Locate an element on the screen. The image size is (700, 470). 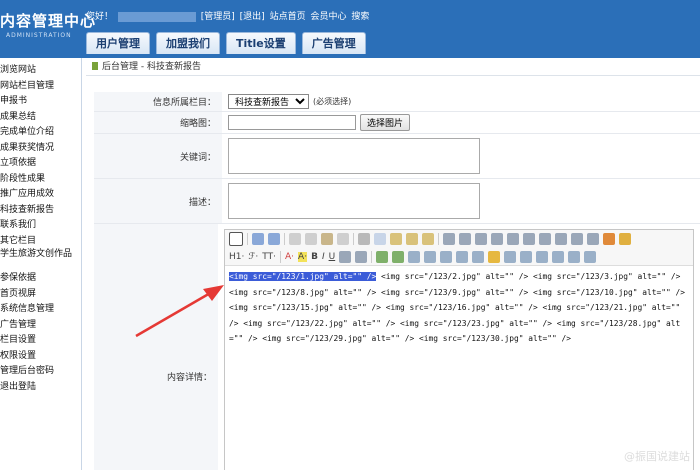
select-all-icon is located at coordinates (625, 239).